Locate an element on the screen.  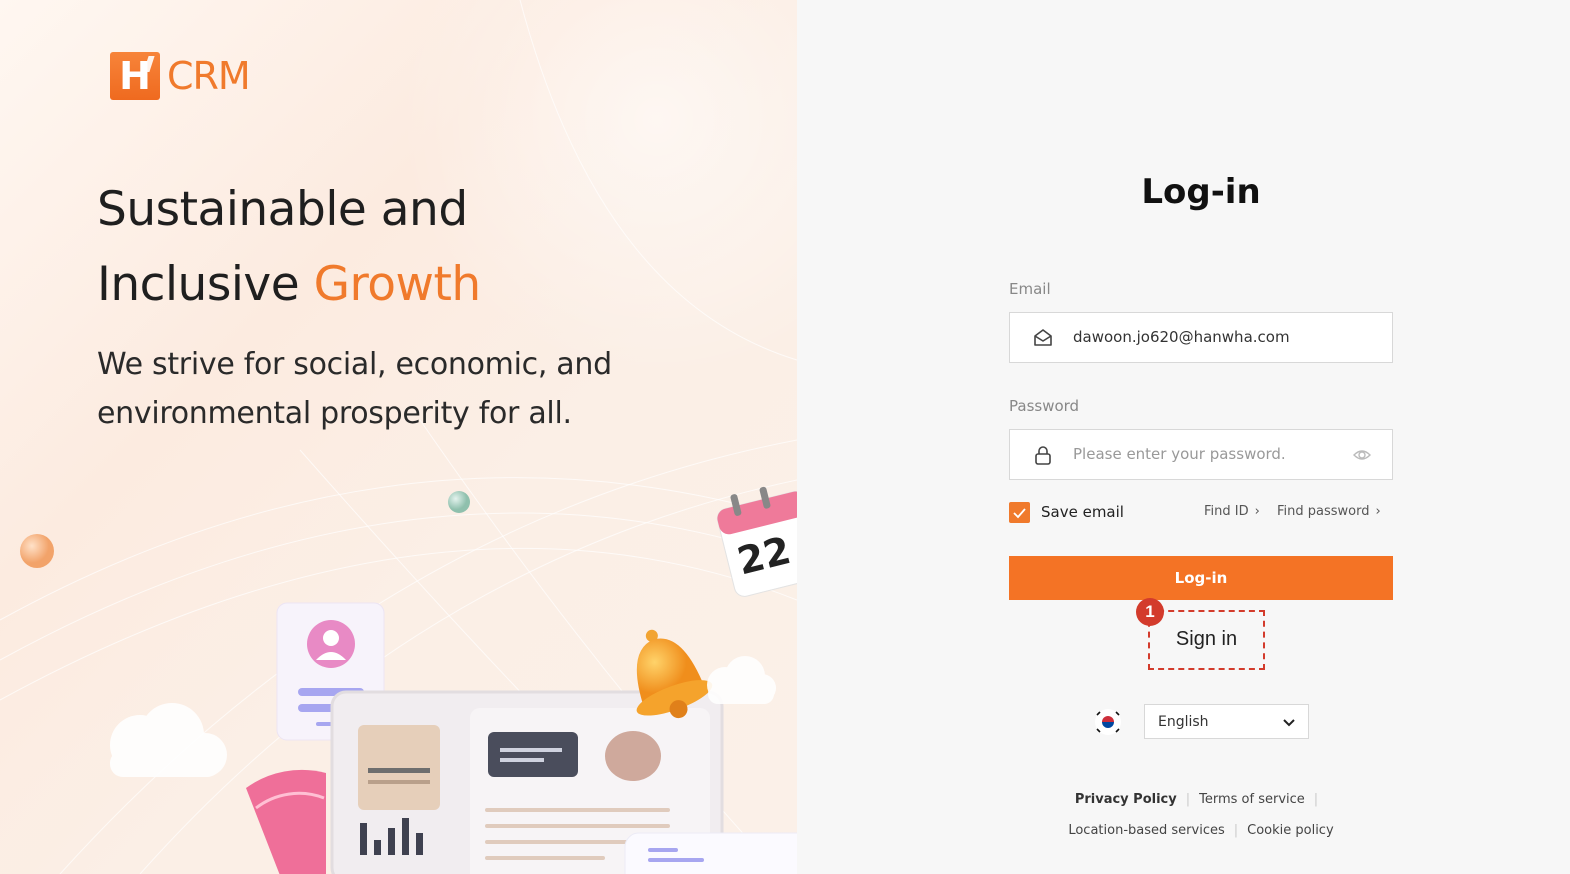
checkmark-icon is located at coordinates (1019, 513).